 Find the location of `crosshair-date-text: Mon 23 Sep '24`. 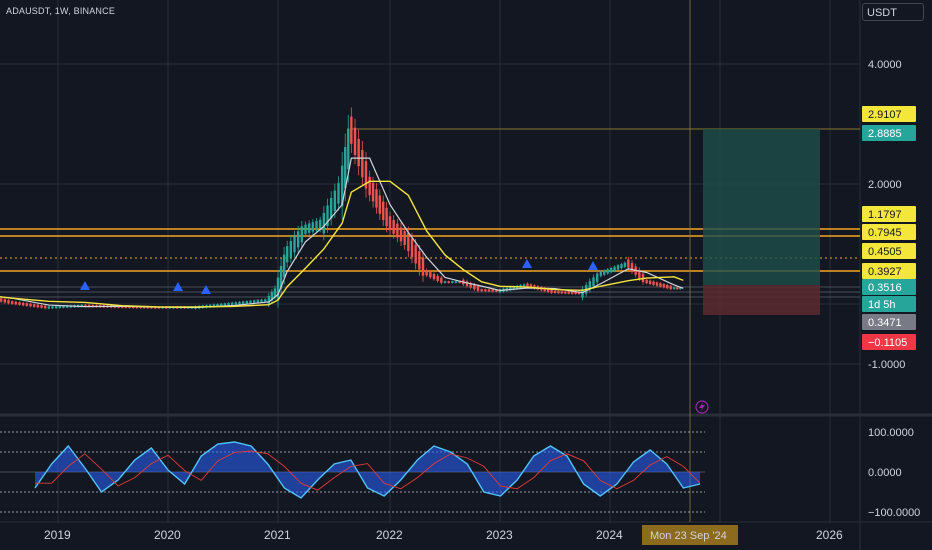

crosshair-date-text: Mon 23 Sep '24 is located at coordinates (688, 536).